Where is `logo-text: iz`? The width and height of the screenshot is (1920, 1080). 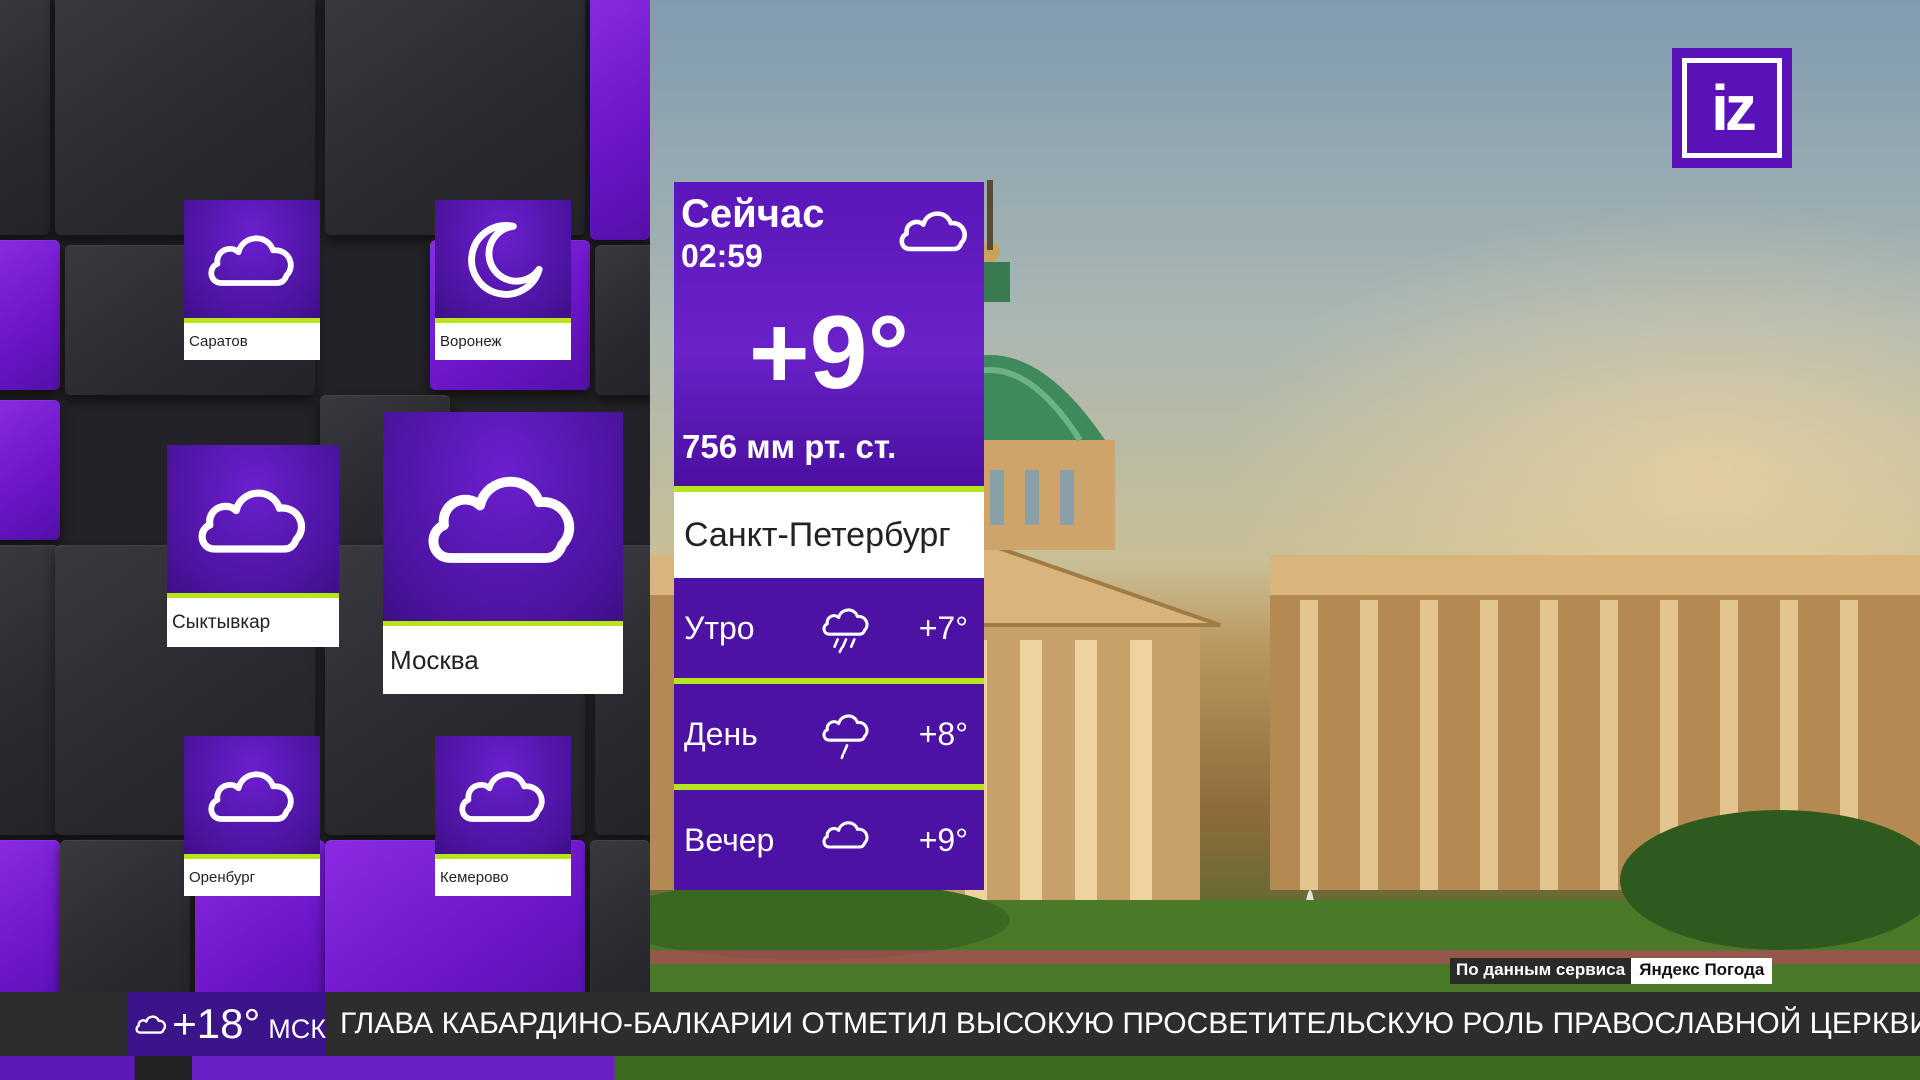
logo-text: iz is located at coordinates (1732, 108).